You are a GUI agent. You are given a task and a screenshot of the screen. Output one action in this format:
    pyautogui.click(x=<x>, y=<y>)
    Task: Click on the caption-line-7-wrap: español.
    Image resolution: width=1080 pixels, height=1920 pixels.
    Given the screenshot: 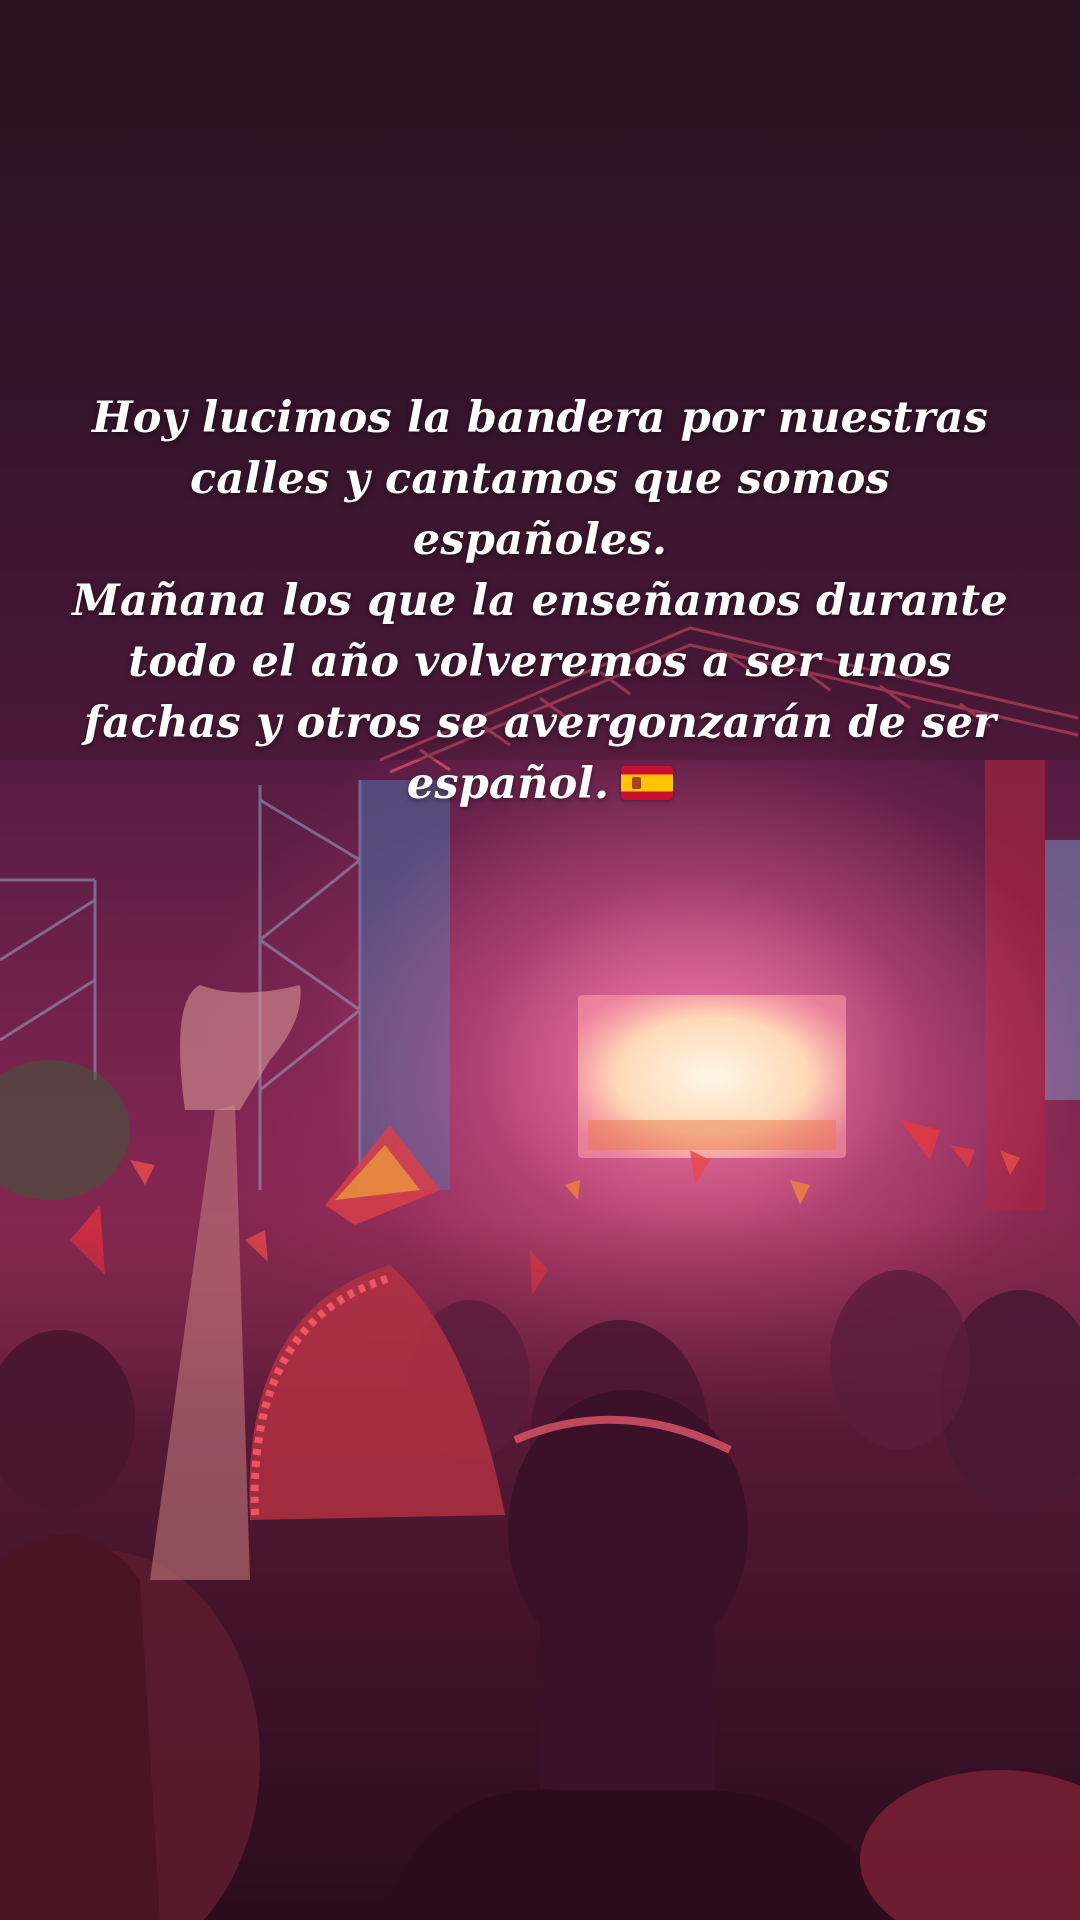 What is the action you would take?
    pyautogui.click(x=540, y=784)
    